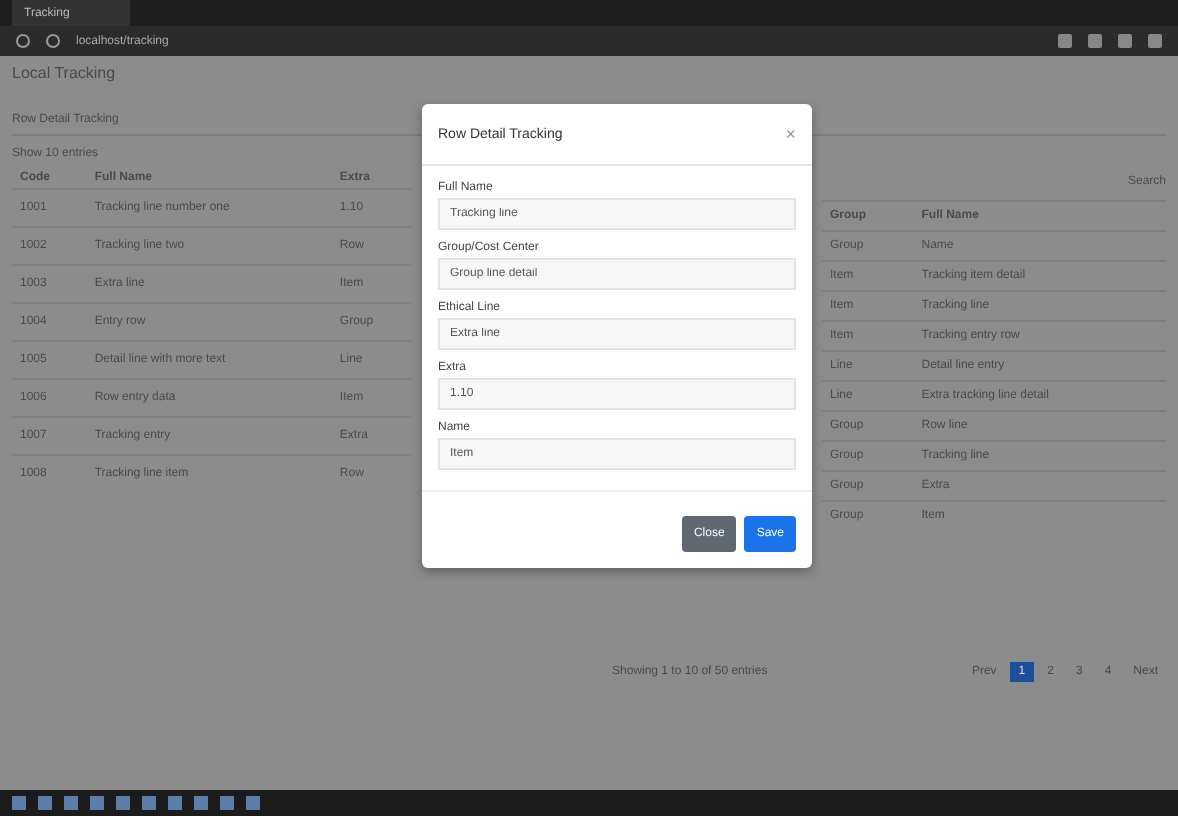 The image size is (1178, 816). I want to click on page-title: Local Tracking, so click(65, 73).